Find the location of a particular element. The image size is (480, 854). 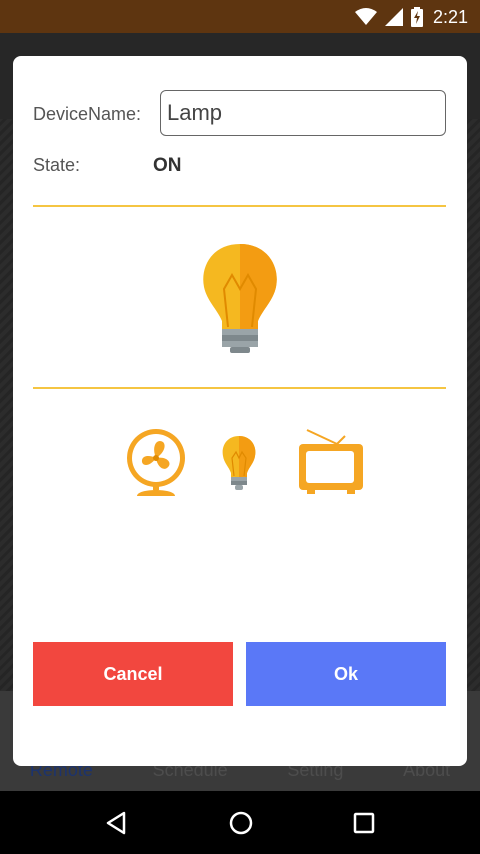

signal-icon is located at coordinates (393, 17).